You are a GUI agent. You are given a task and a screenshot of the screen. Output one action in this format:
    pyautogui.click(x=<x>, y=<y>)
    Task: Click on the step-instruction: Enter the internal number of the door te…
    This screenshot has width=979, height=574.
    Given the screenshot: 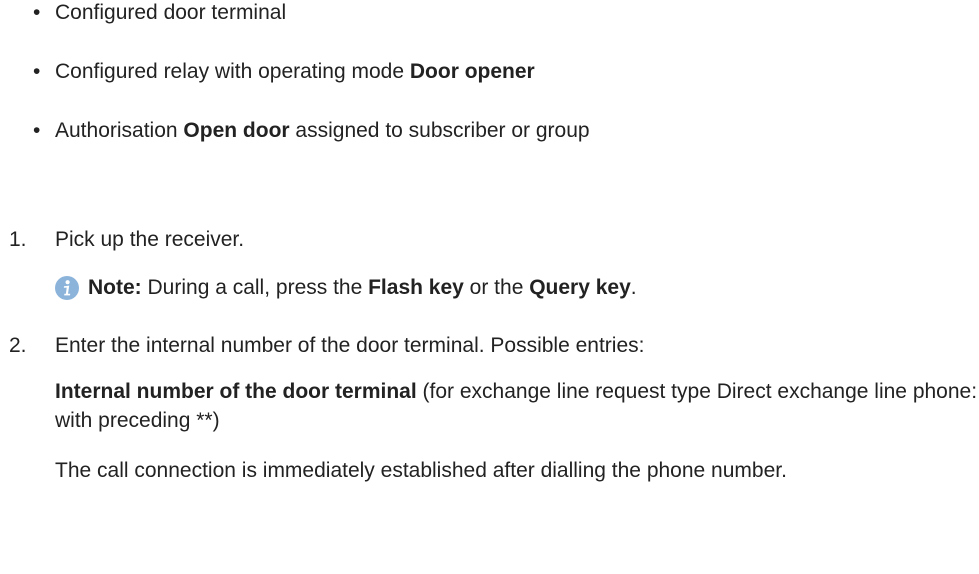 What is the action you would take?
    pyautogui.click(x=350, y=345)
    